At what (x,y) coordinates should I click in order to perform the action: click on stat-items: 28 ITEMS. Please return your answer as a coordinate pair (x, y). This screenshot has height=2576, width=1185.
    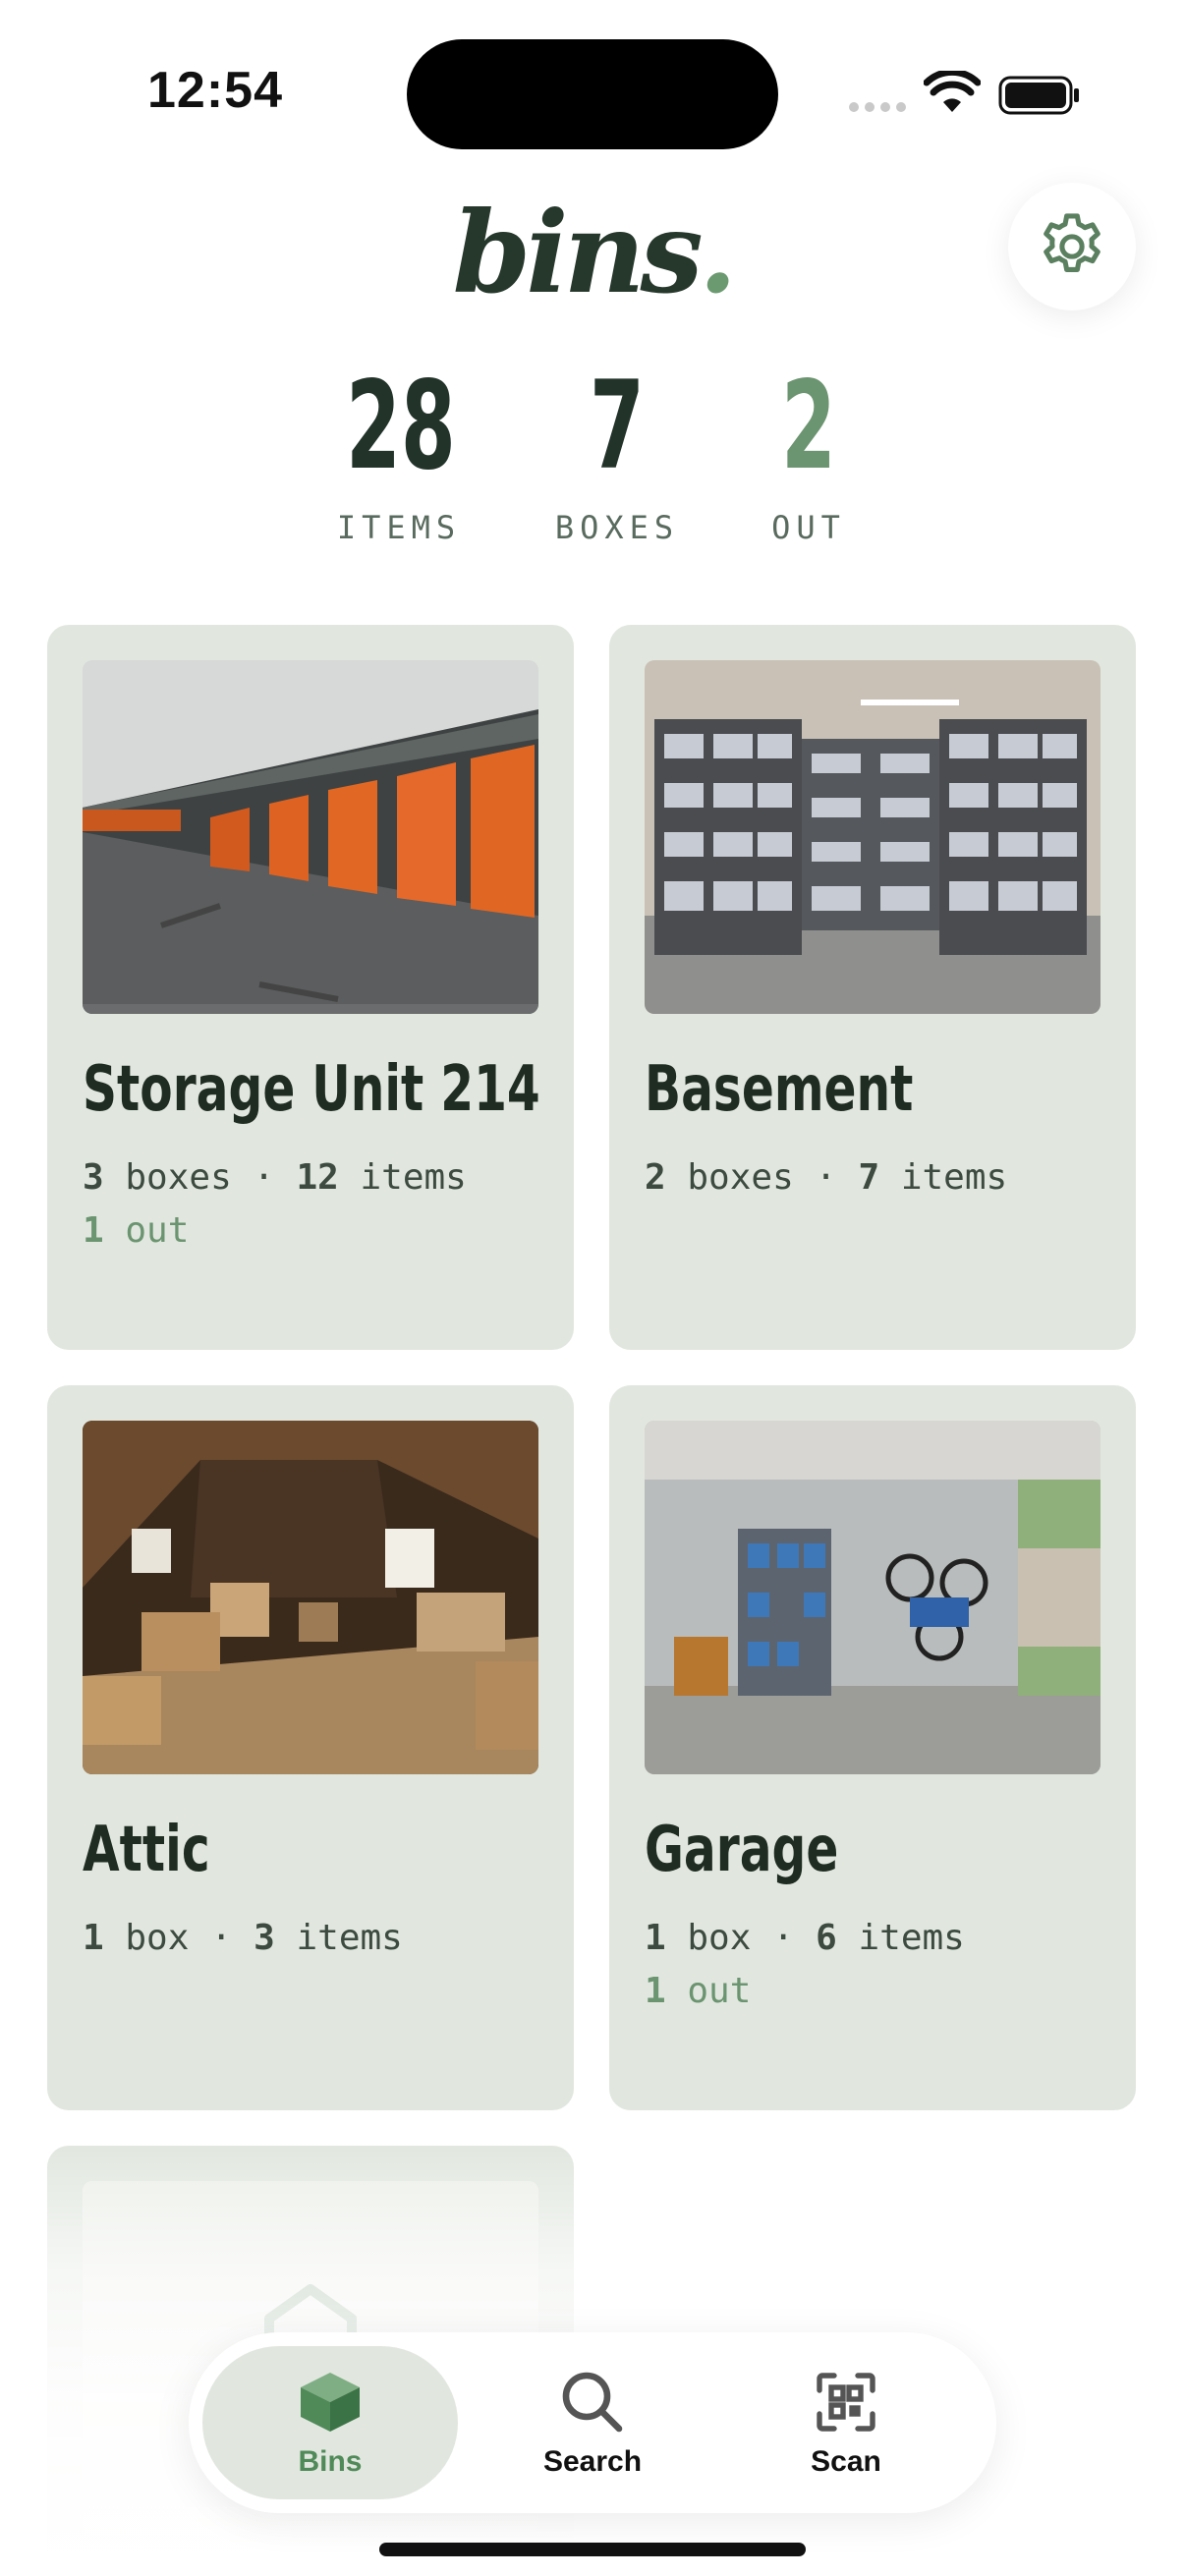
    Looking at the image, I should click on (399, 455).